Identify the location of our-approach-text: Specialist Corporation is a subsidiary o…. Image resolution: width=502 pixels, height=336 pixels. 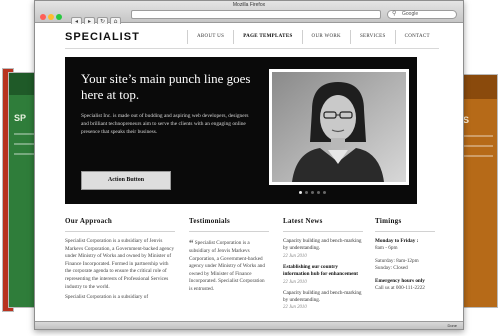
(120, 264).